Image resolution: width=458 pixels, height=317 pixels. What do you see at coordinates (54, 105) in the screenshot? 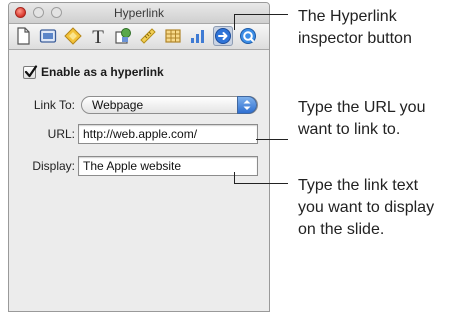
I see `link-to-label: Link To:` at bounding box center [54, 105].